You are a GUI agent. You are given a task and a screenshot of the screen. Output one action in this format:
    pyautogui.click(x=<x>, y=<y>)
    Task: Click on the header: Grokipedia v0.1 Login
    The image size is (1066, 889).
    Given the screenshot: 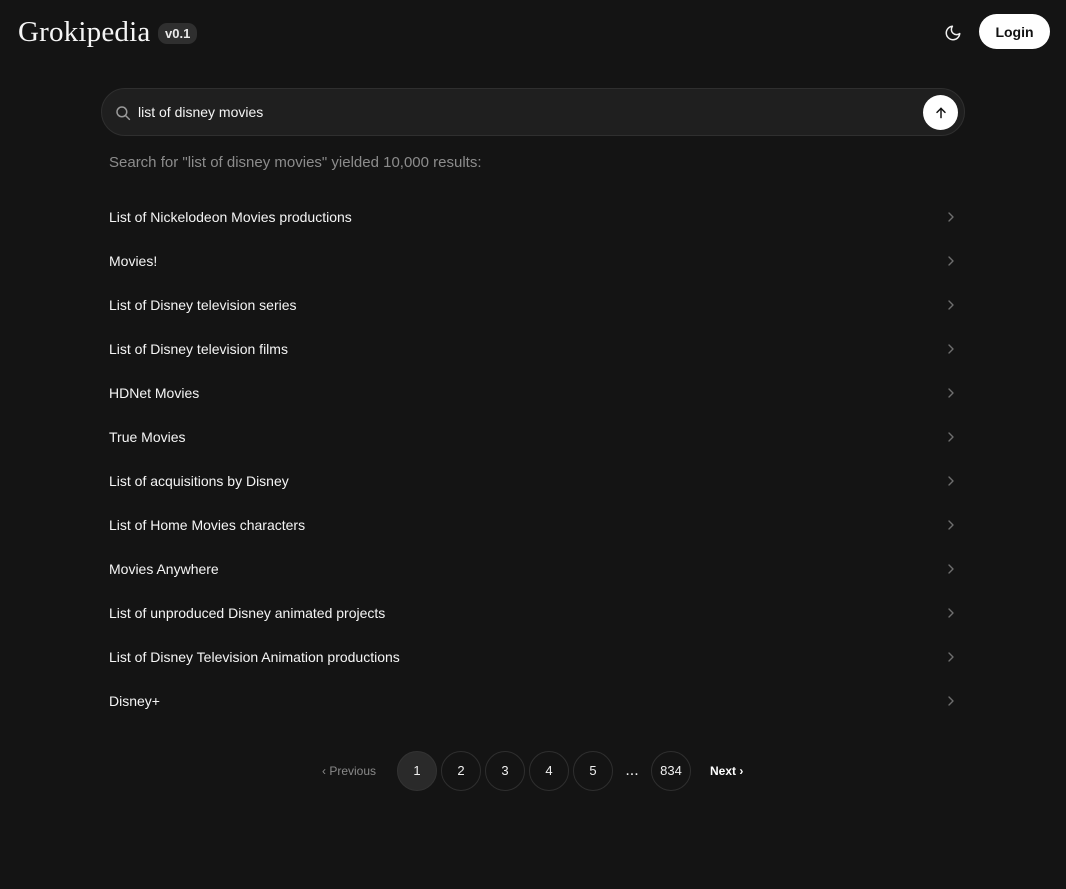 What is the action you would take?
    pyautogui.click(x=533, y=33)
    